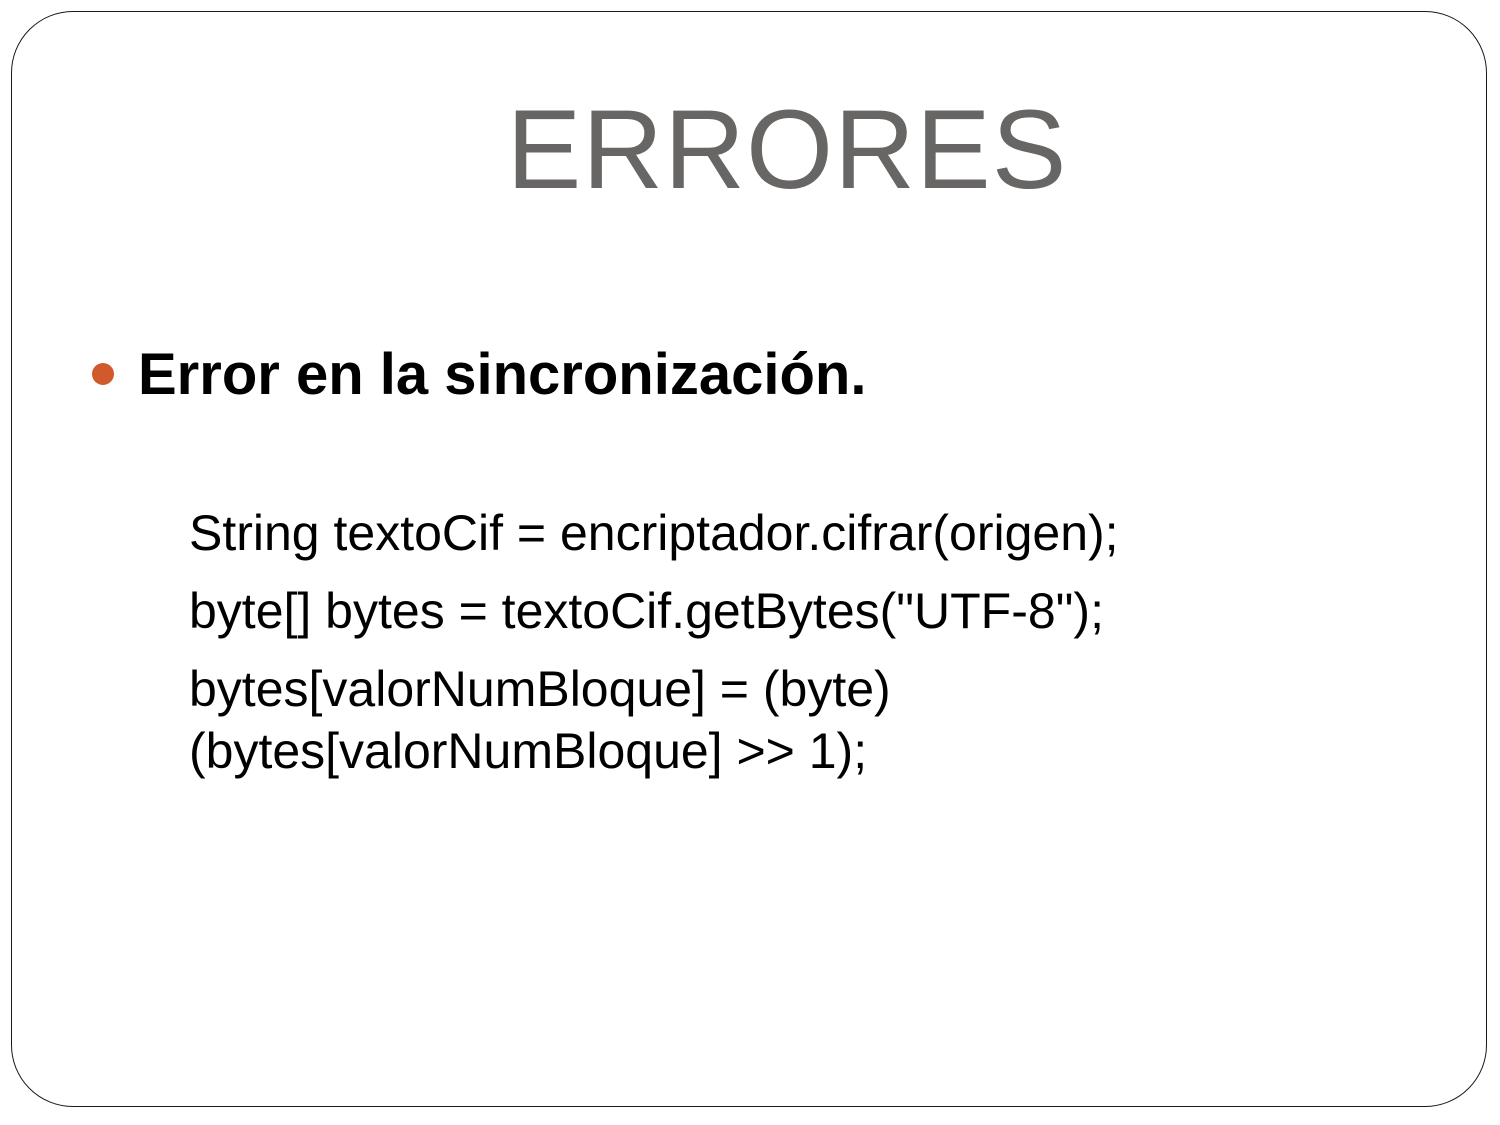 The height and width of the screenshot is (1125, 1500). What do you see at coordinates (502, 374) in the screenshot?
I see `bullet-text: Error en la sincronización.` at bounding box center [502, 374].